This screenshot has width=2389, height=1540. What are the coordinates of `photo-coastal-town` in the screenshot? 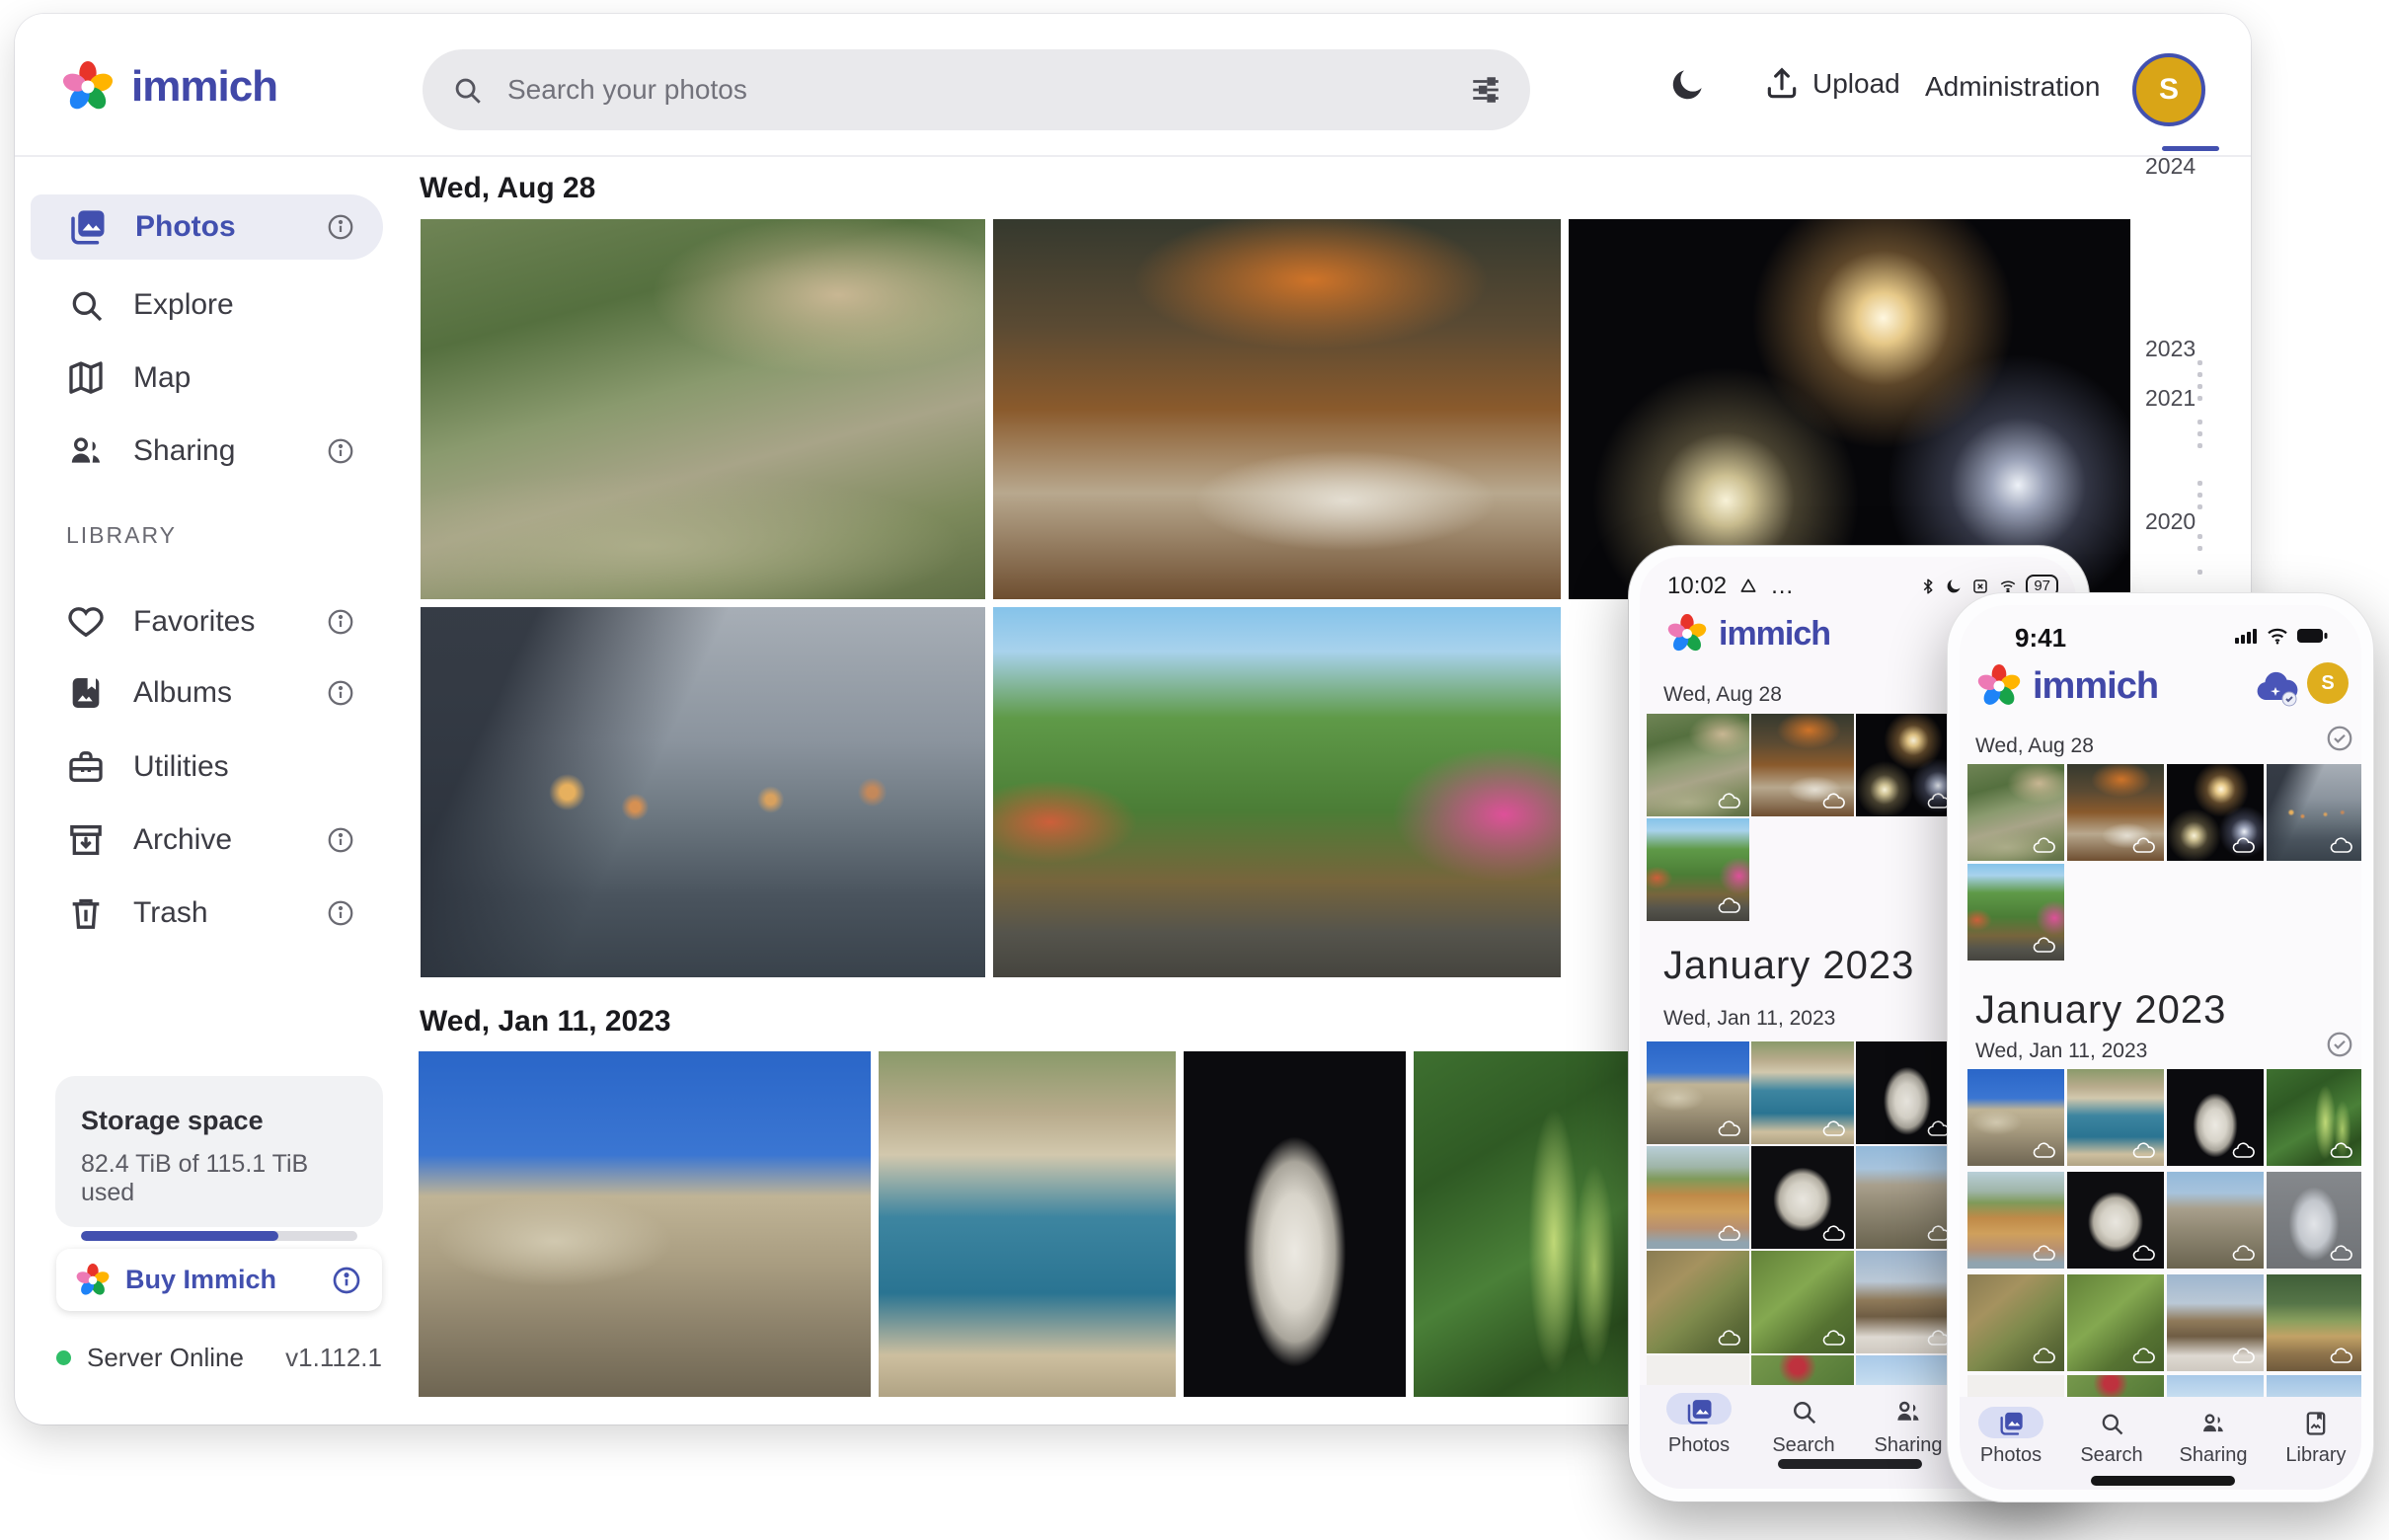 It's located at (1027, 1224).